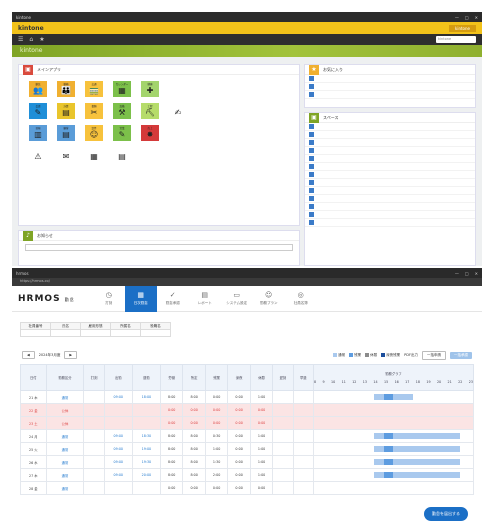 Image resolution: width=494 pixels, height=527 pixels. I want to click on app-tile: 売上 ✸, so click(150, 133).